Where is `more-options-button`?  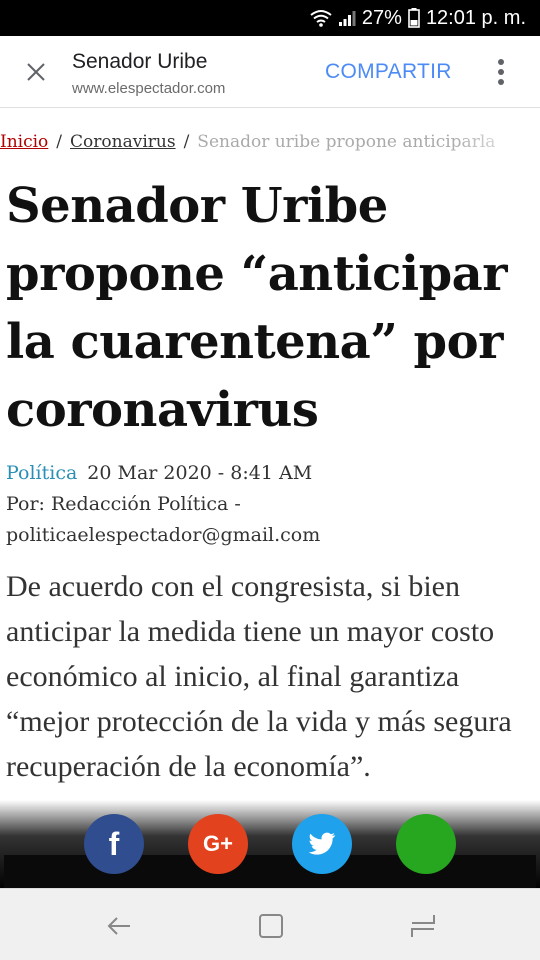 more-options-button is located at coordinates (501, 72).